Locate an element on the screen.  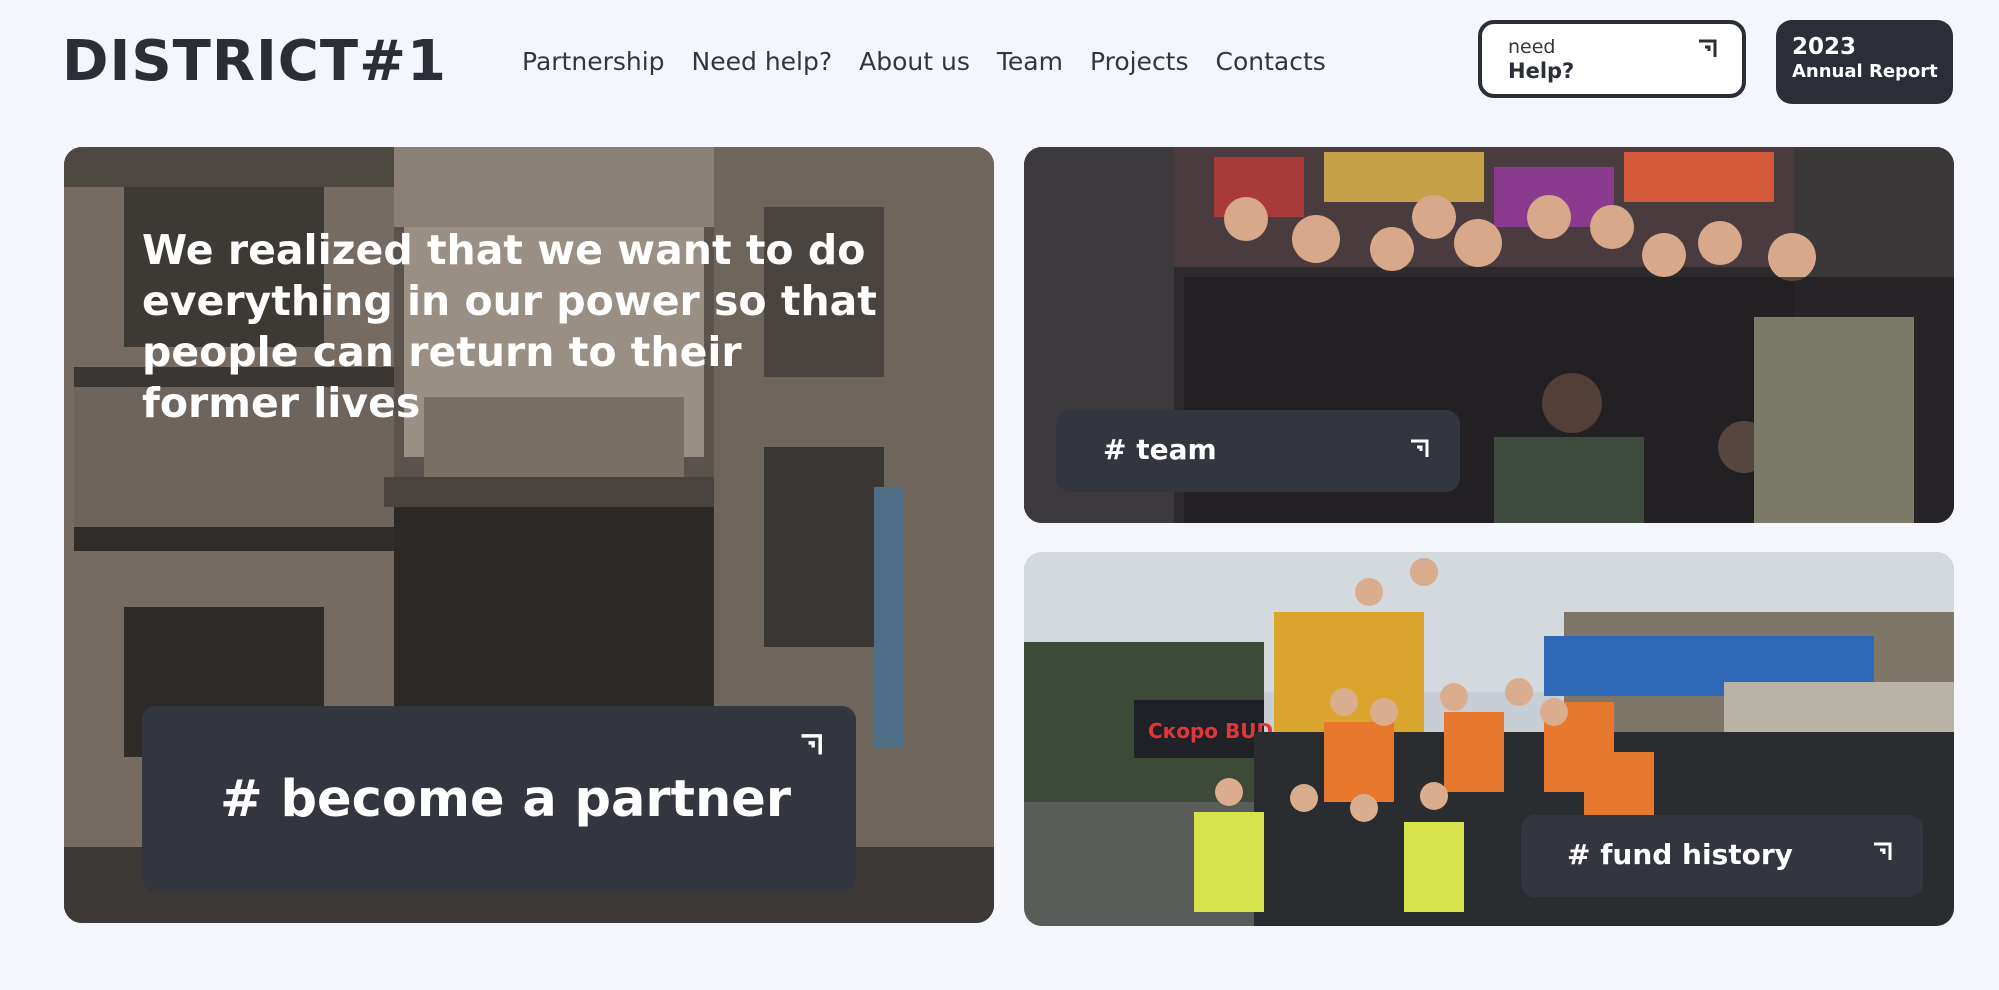
nav-item-partnership: Partnership is located at coordinates (593, 62).